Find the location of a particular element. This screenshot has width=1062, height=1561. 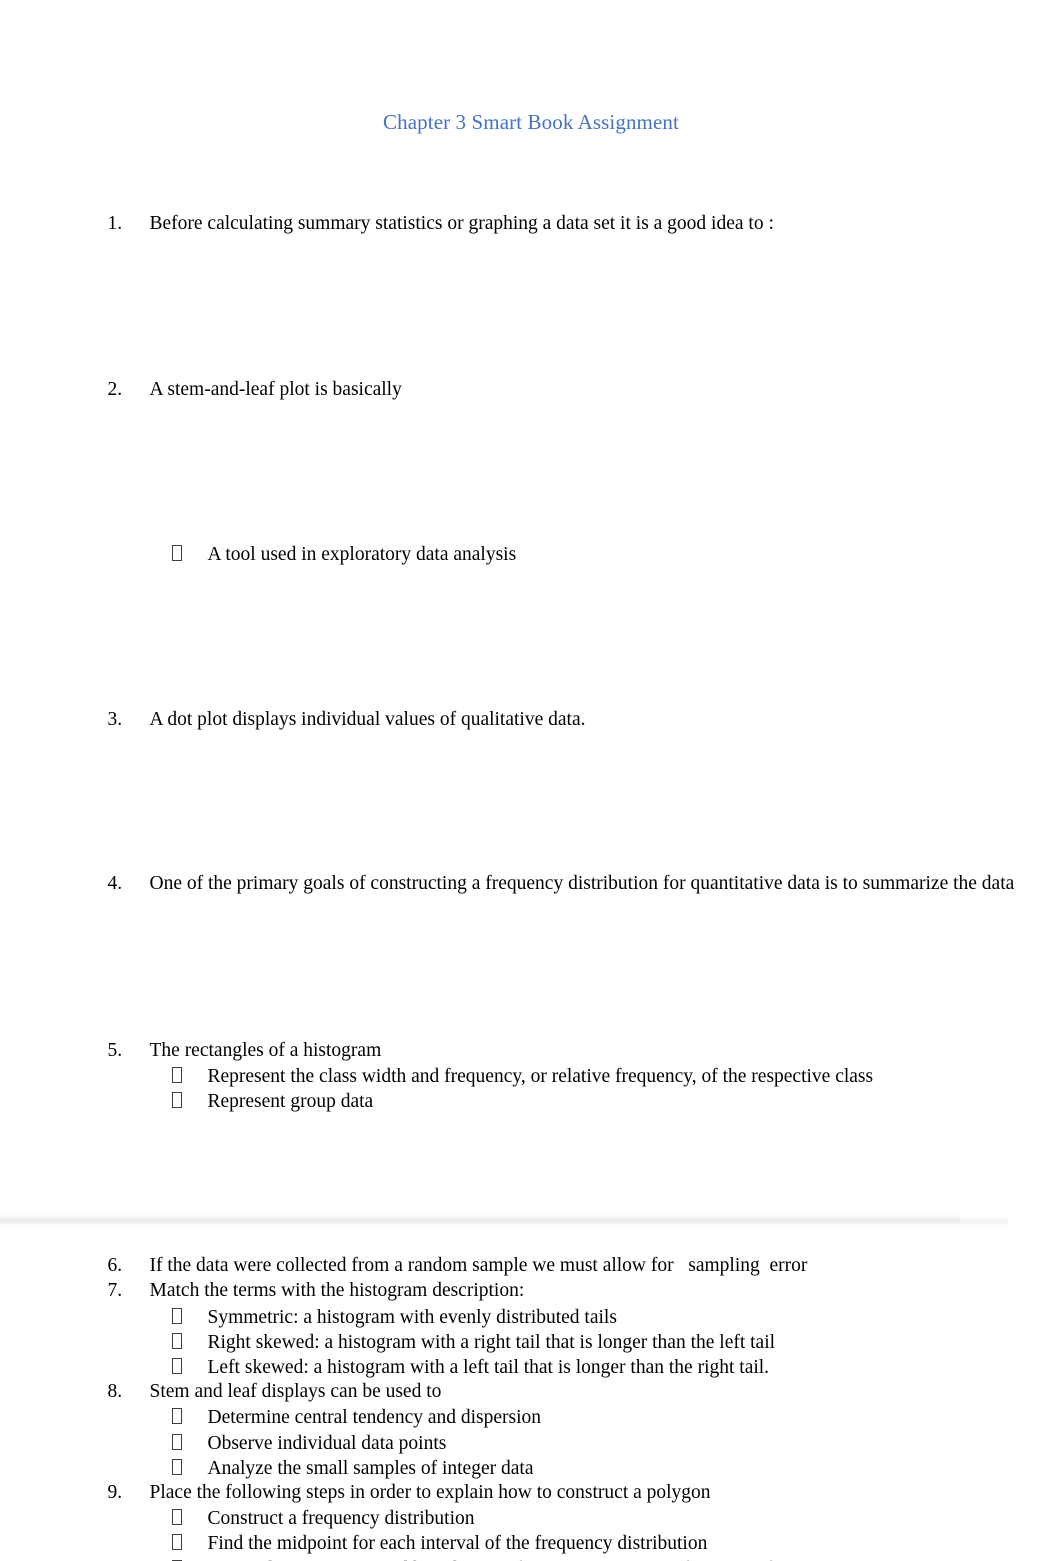

list-item-number: 3. is located at coordinates (115, 719).